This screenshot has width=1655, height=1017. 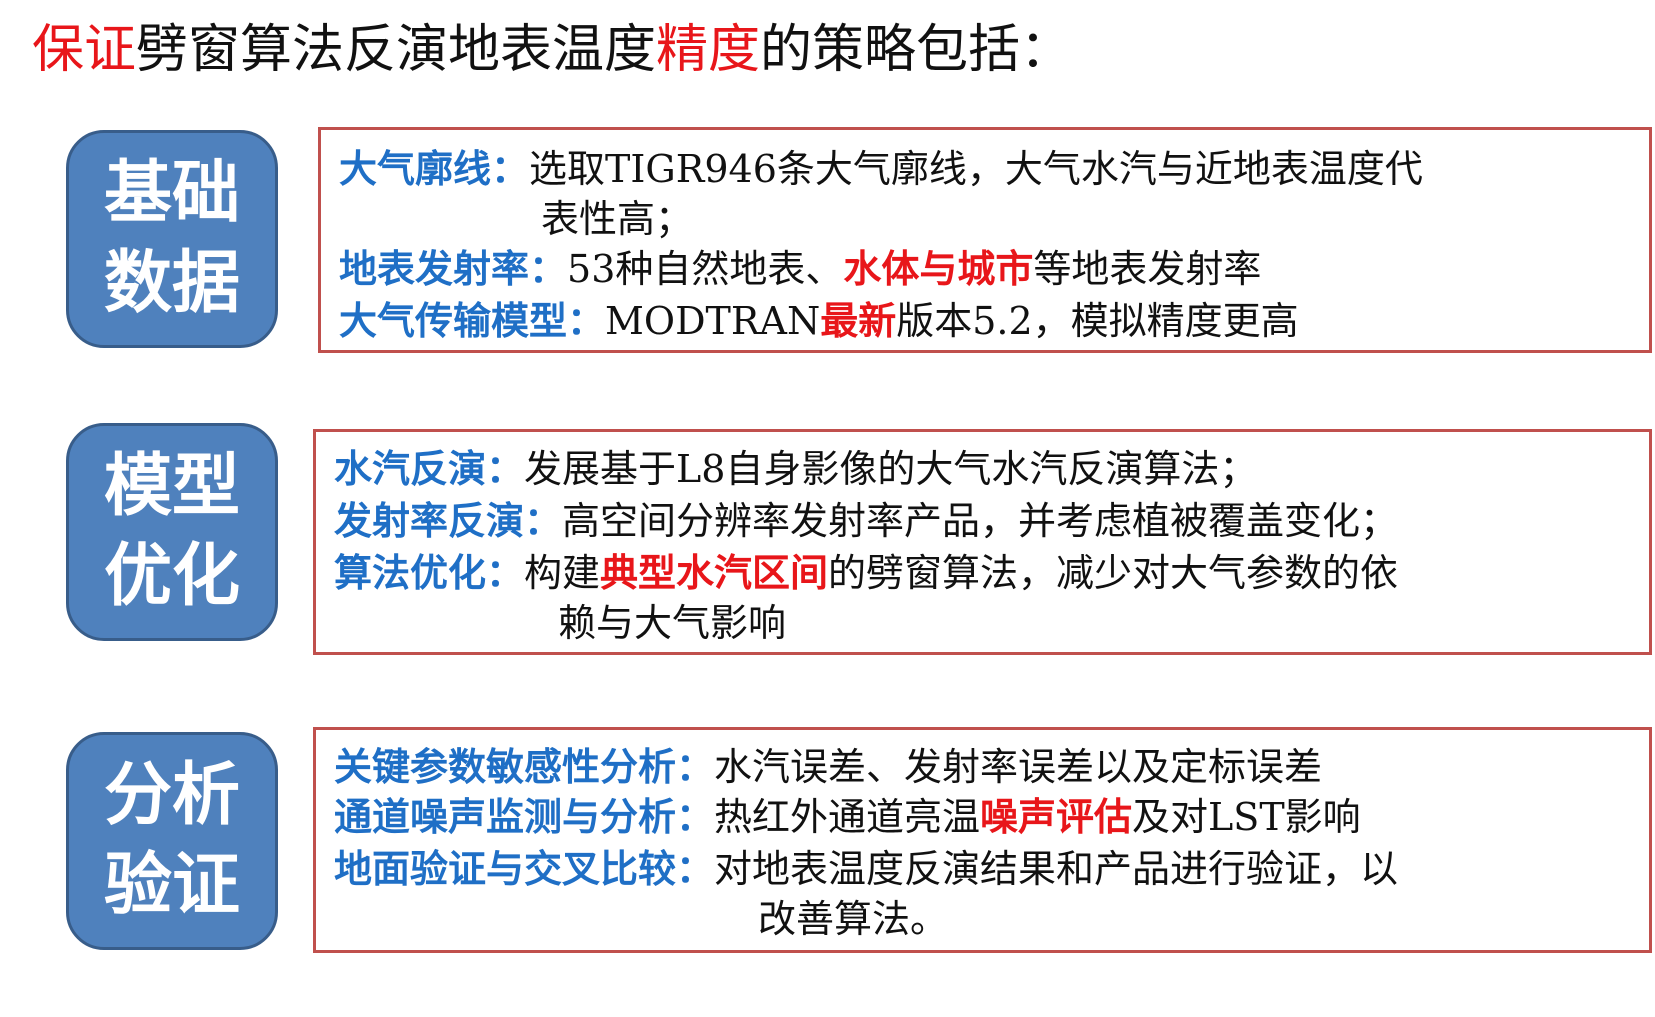 What do you see at coordinates (171, 885) in the screenshot?
I see `badge-line-2: 验证` at bounding box center [171, 885].